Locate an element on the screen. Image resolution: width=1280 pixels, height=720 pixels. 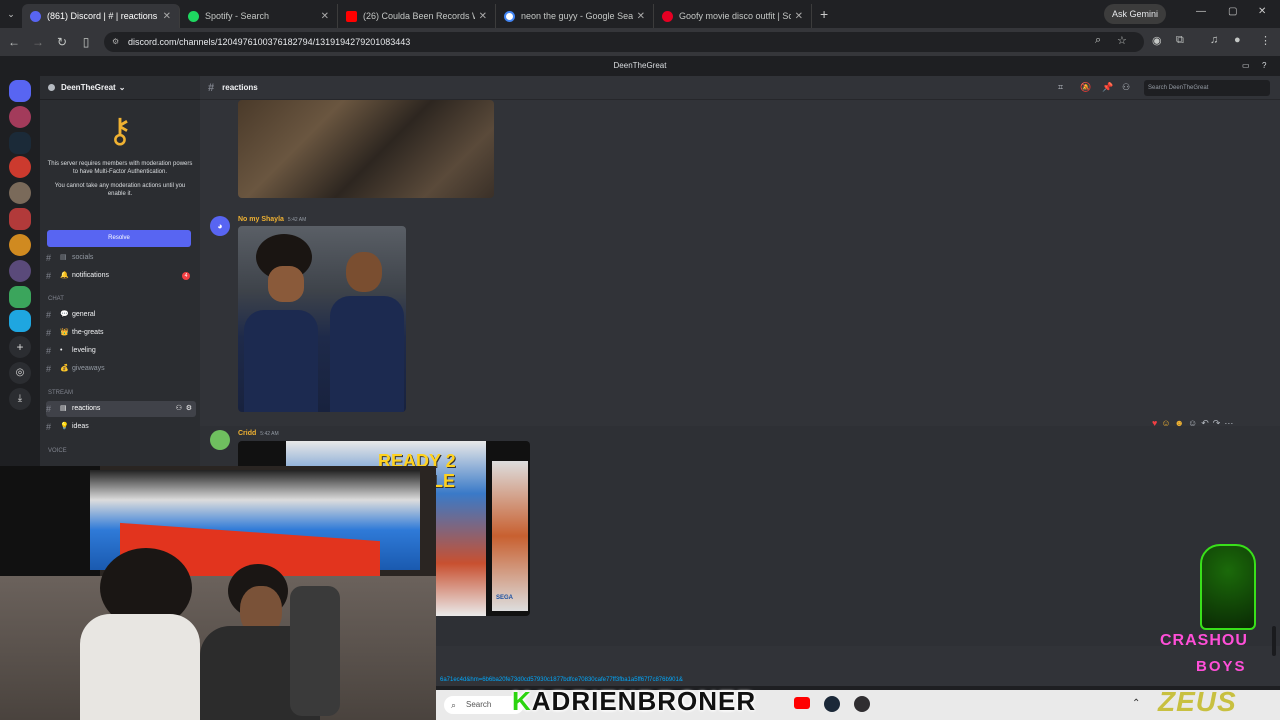
category-stream: STREAM is located at coordinates (60, 393).